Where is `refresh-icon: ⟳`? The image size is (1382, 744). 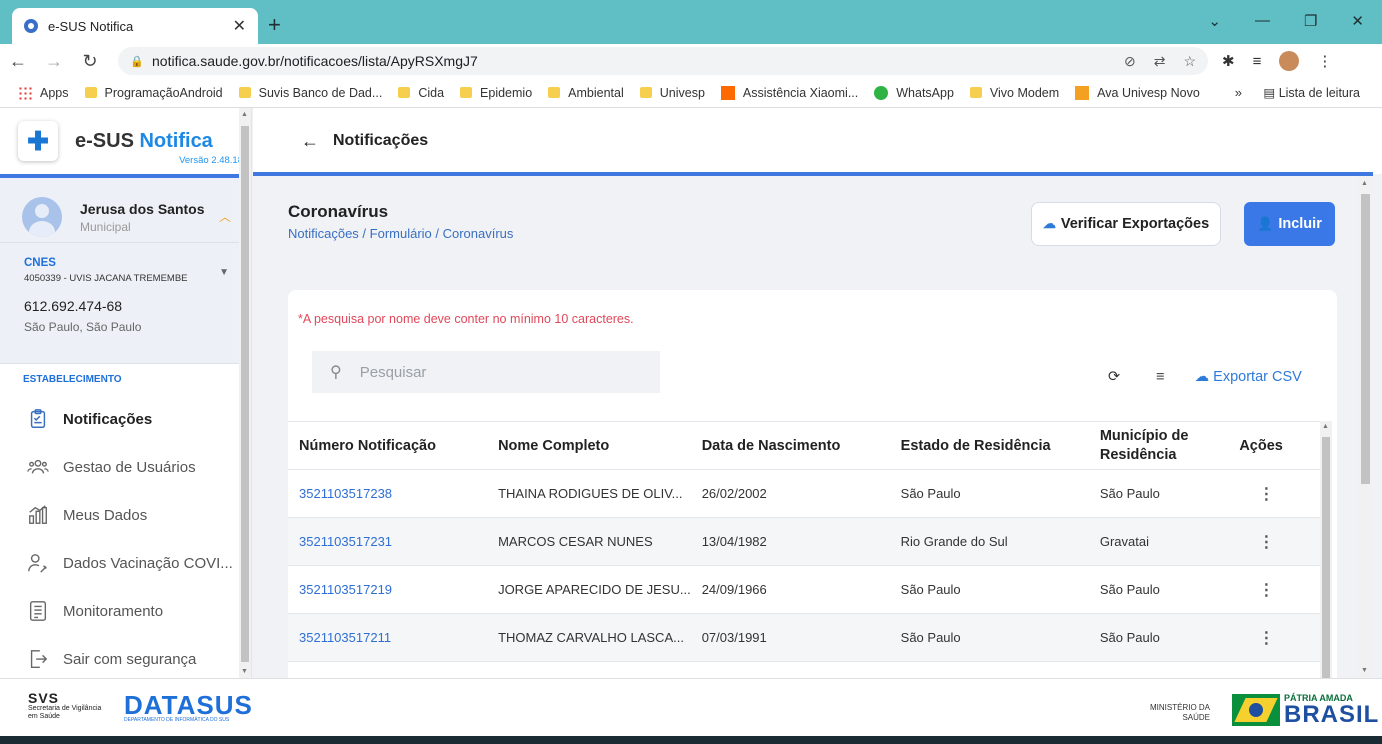 refresh-icon: ⟳ is located at coordinates (1114, 377).